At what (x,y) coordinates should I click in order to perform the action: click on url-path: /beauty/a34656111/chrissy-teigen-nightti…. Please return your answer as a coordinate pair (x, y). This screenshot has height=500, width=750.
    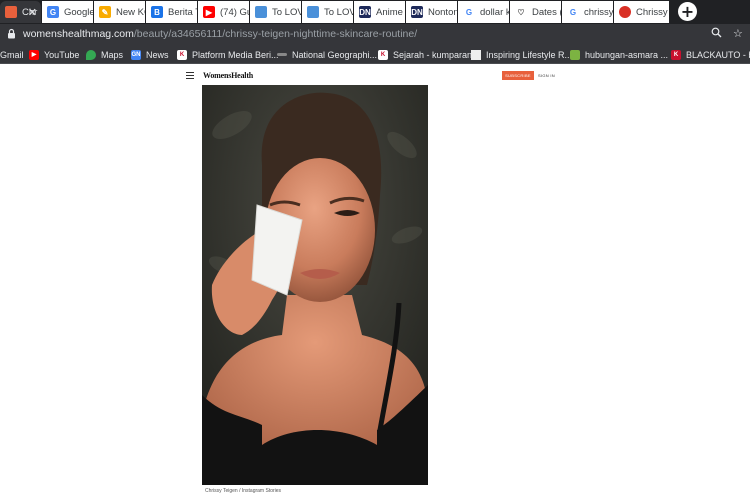
    Looking at the image, I should click on (275, 34).